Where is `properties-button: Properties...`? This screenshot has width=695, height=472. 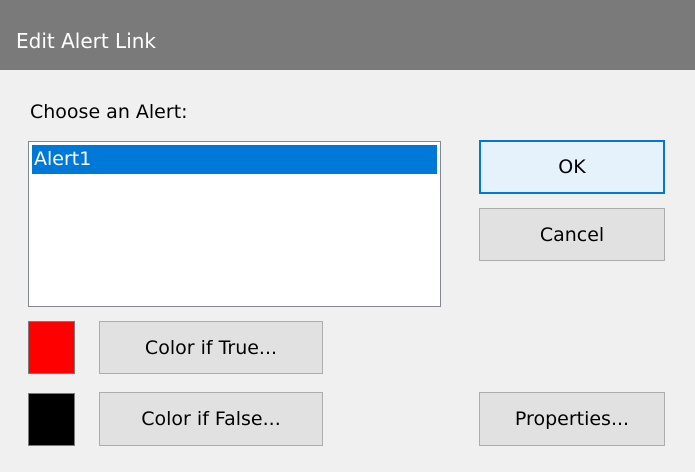 properties-button: Properties... is located at coordinates (572, 419).